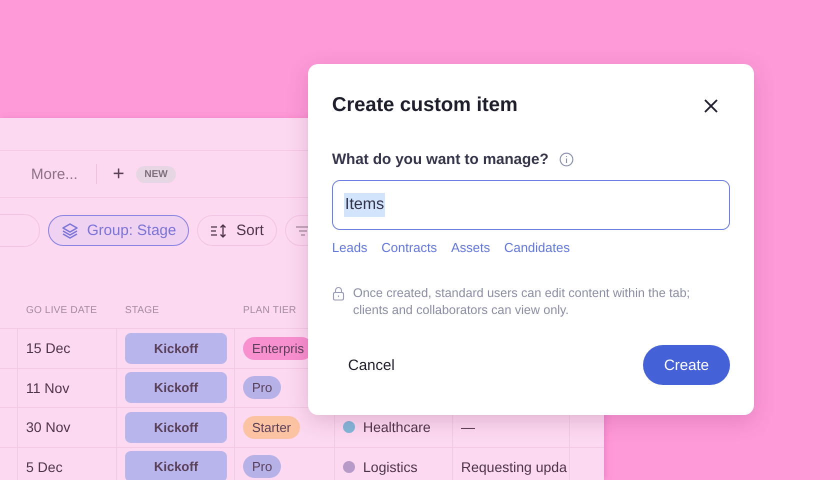  What do you see at coordinates (237, 230) in the screenshot?
I see `sort-button: Sort` at bounding box center [237, 230].